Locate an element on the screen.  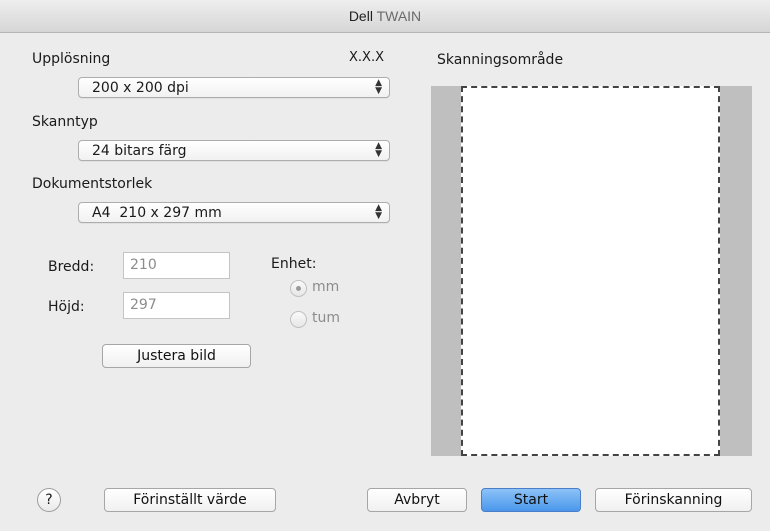
scan-type-select-value: 24 bitars färg is located at coordinates (139, 151).